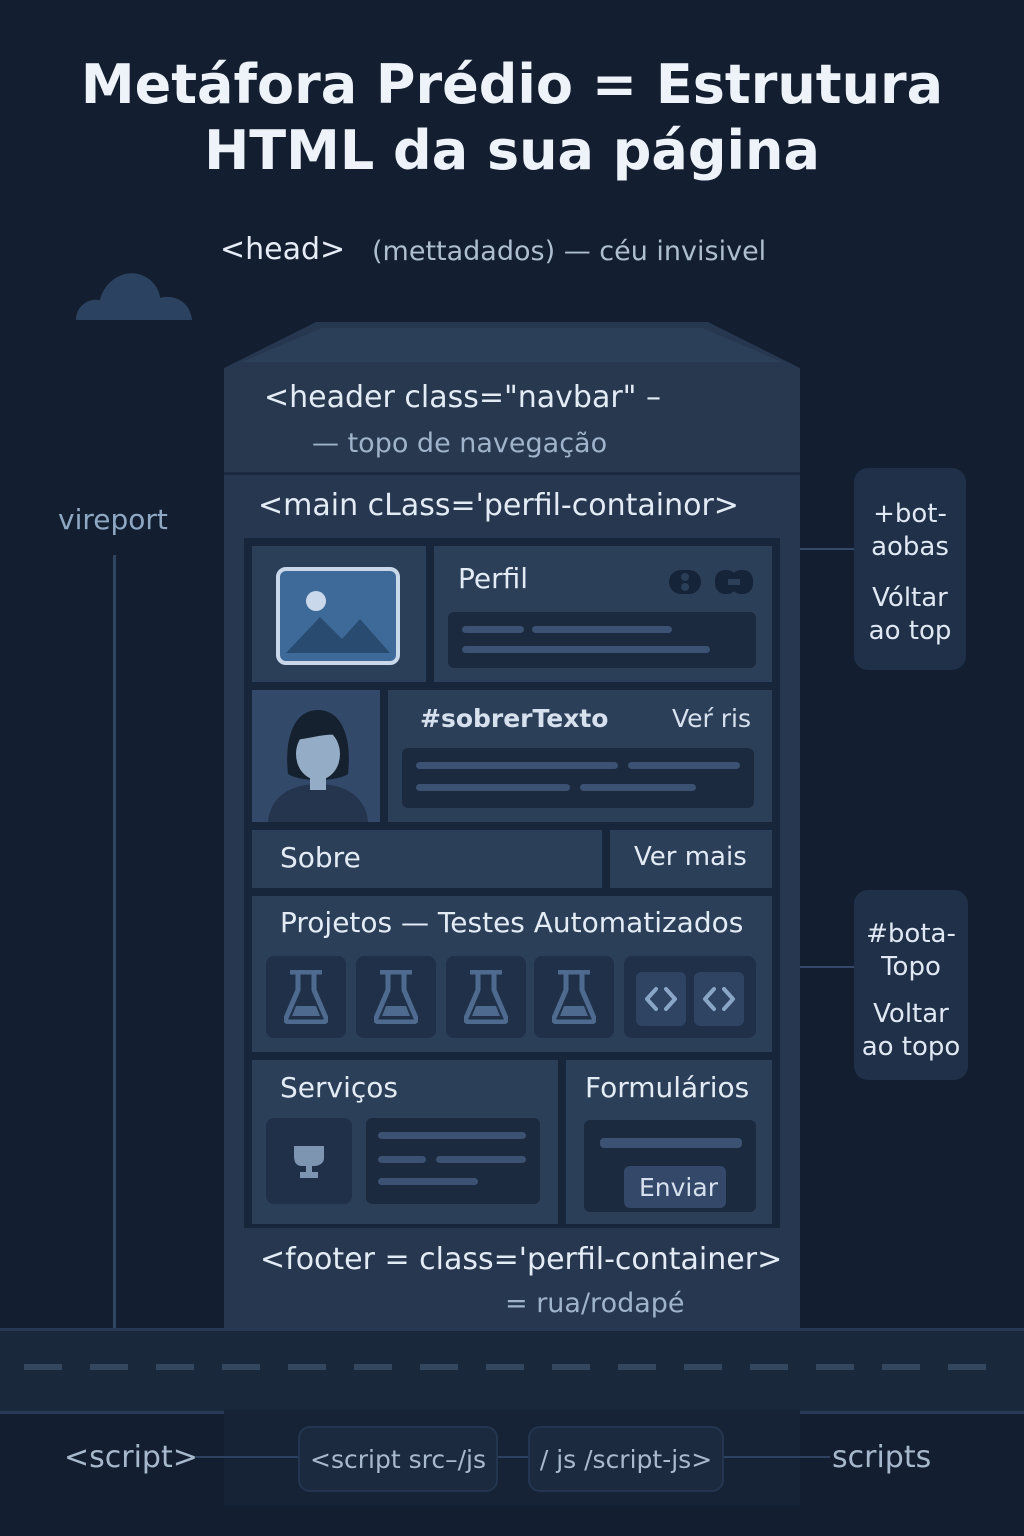 The width and height of the screenshot is (1024, 1536). I want to click on projetos-label: Projetos — Testes Automatizados, so click(512, 922).